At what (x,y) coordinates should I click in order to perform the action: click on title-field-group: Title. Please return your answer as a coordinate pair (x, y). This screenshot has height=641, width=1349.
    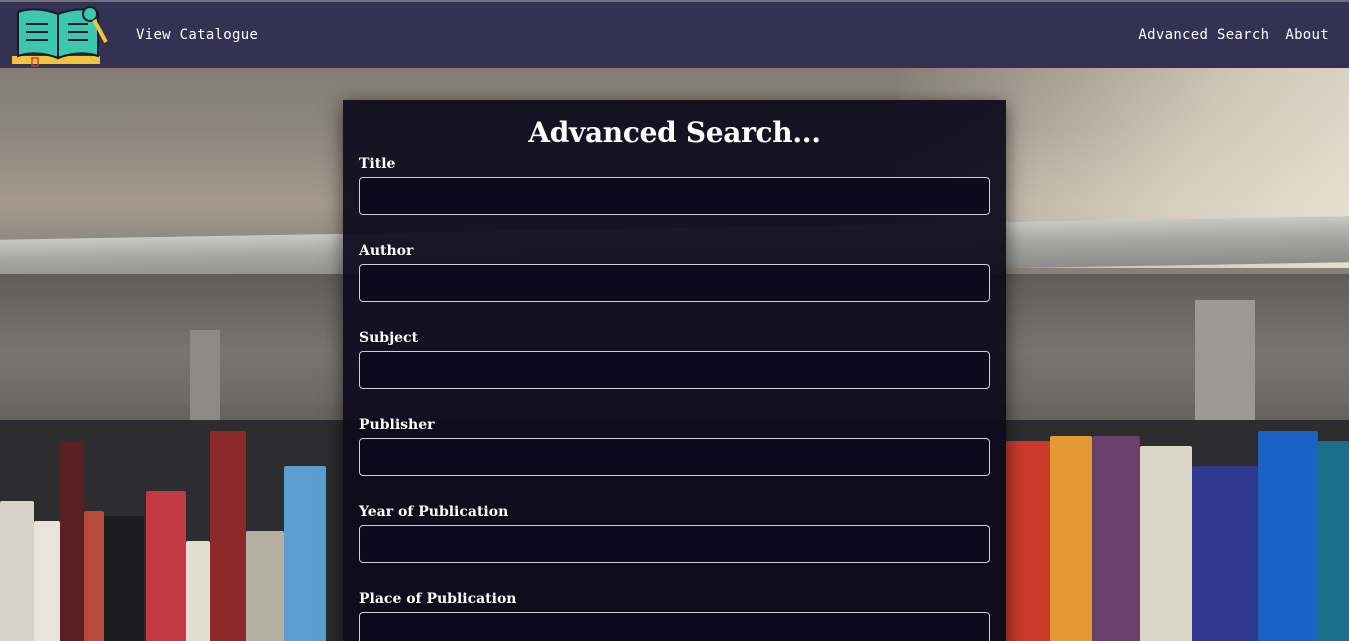
    Looking at the image, I should click on (674, 185).